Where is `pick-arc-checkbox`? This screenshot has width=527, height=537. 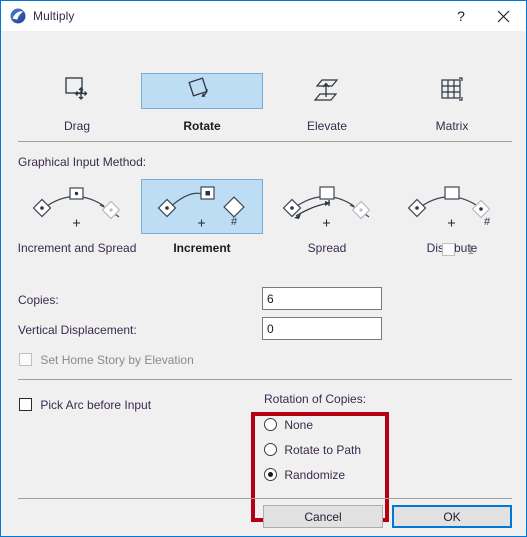
pick-arc-checkbox is located at coordinates (25, 405).